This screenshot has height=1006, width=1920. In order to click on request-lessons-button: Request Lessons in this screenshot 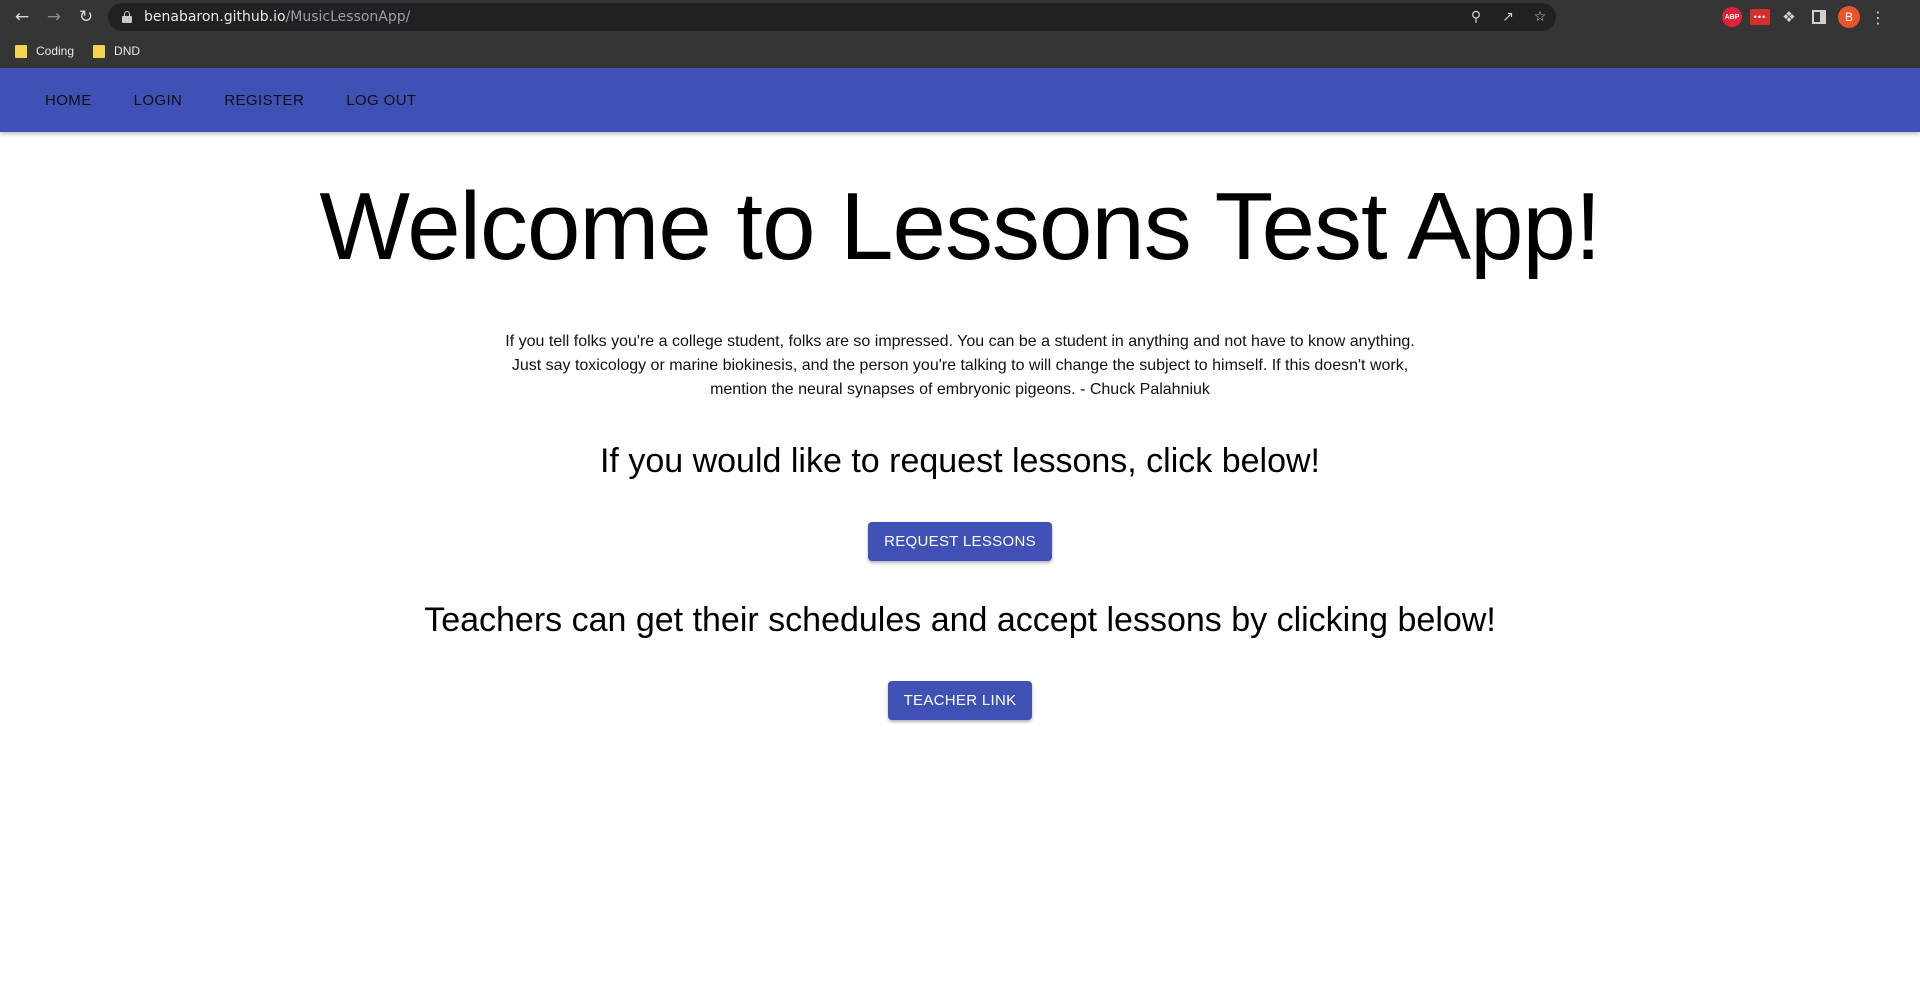, I will do `click(960, 541)`.